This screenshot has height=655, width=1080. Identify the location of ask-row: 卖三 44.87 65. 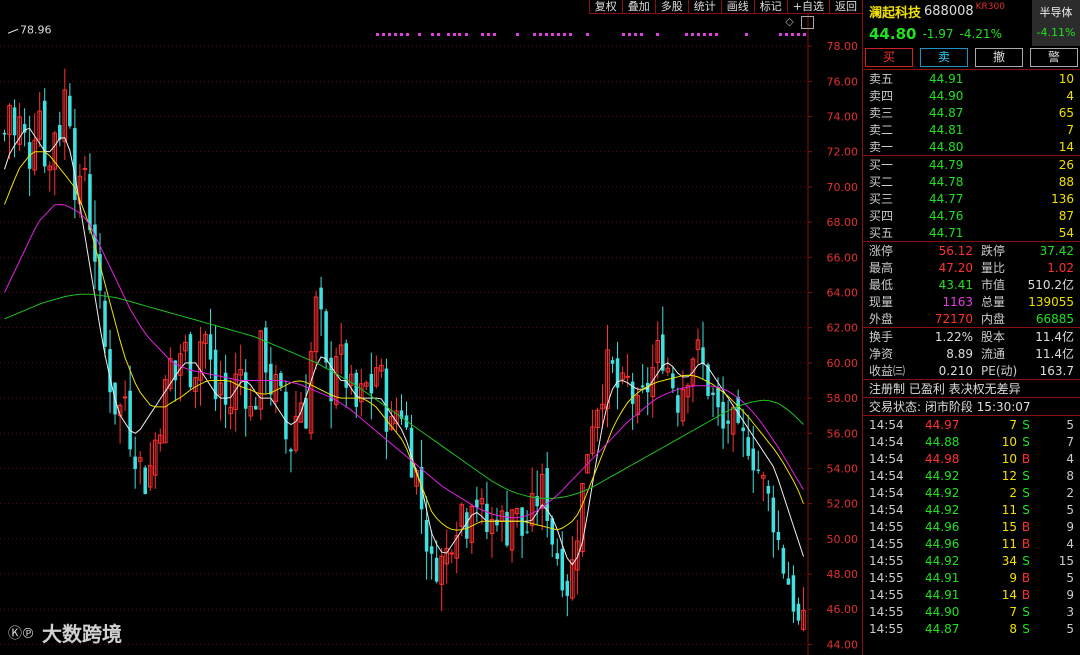
(971, 112).